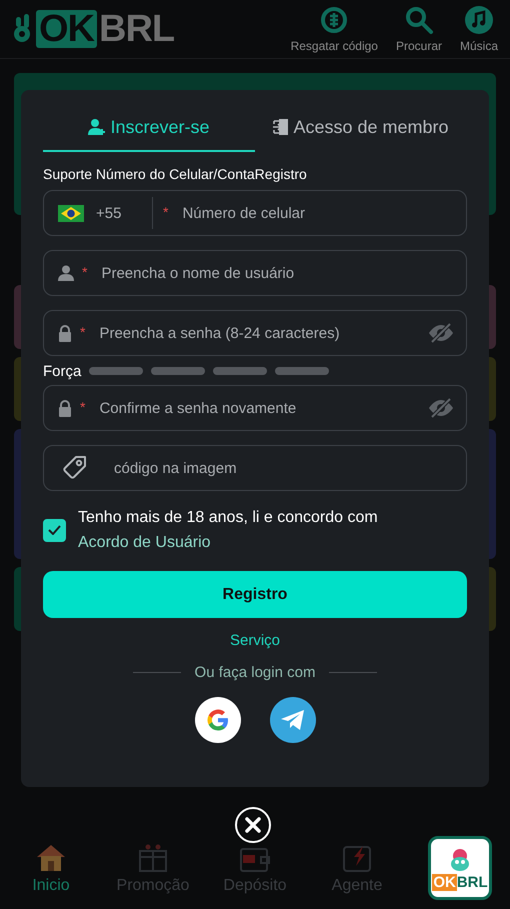  Describe the element at coordinates (228, 530) in the screenshot. I see `agreement-text: Tenho mais de 18 anos, li e concordo com Acordo de Usuário` at that location.